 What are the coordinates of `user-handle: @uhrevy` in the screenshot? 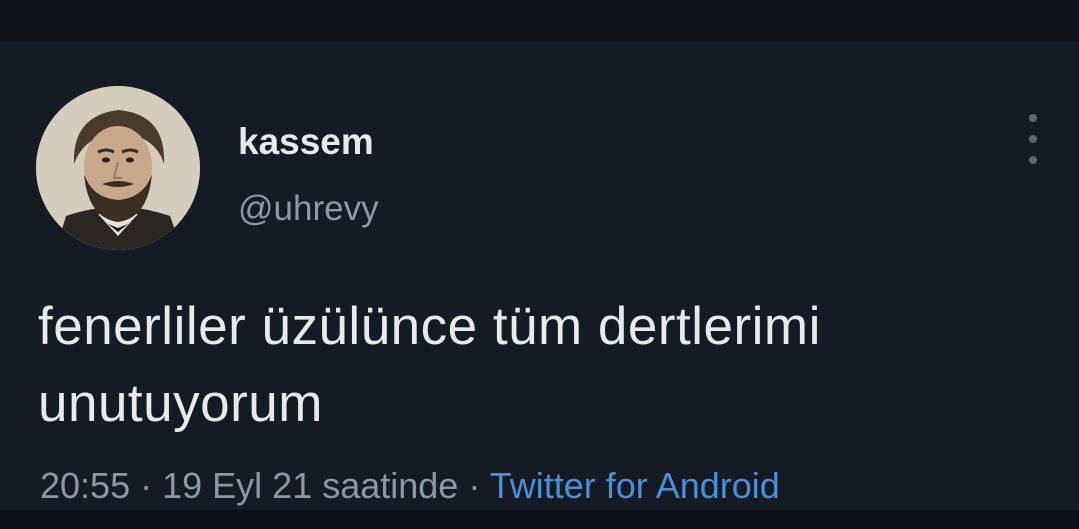 It's located at (308, 209).